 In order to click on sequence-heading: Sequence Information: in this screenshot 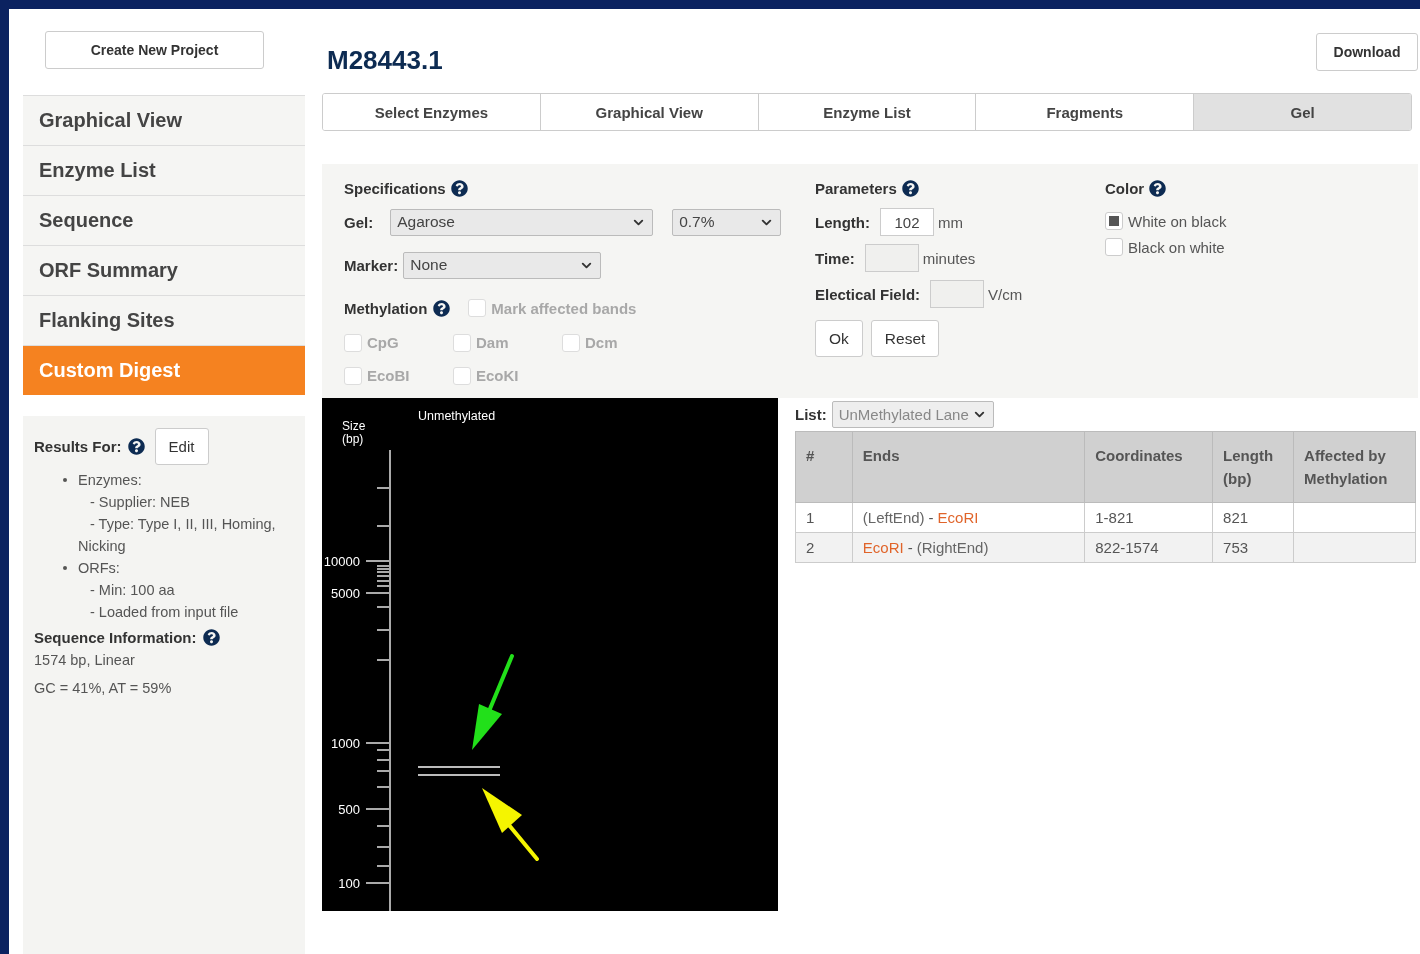, I will do `click(115, 637)`.